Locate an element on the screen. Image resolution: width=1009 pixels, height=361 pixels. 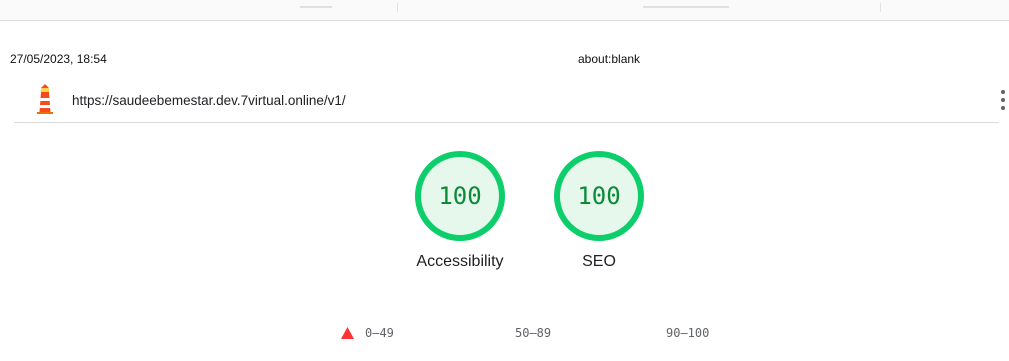
triangle-icon is located at coordinates (347, 333).